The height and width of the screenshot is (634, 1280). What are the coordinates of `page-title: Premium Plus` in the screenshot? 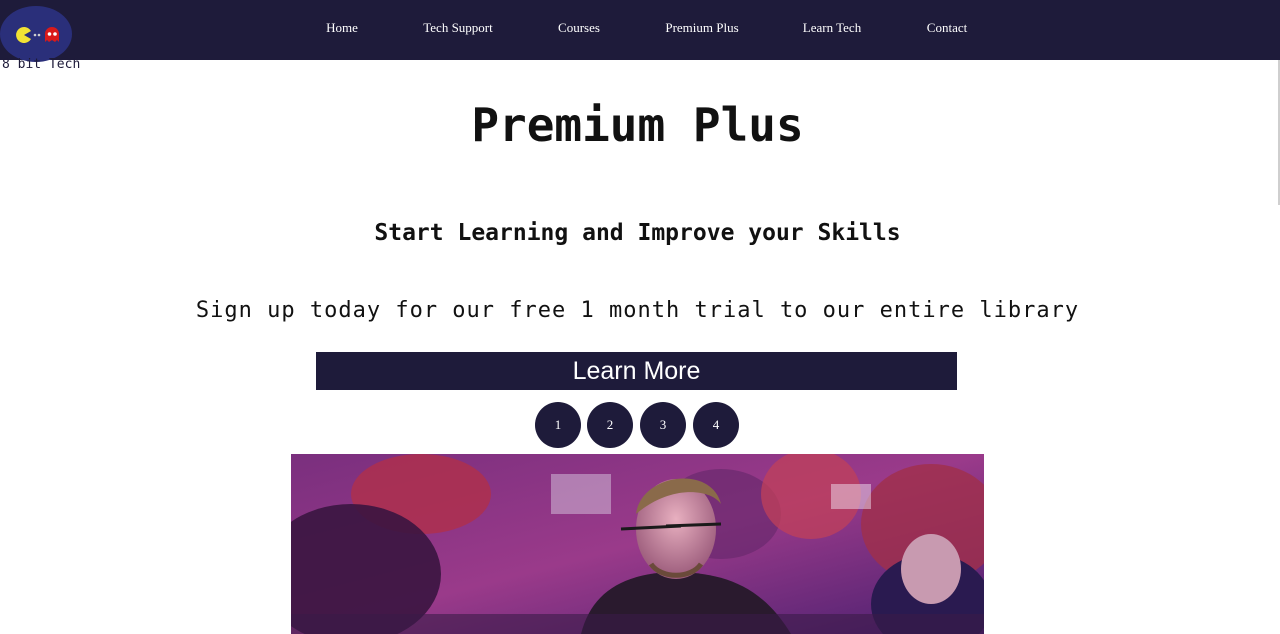 It's located at (637, 125).